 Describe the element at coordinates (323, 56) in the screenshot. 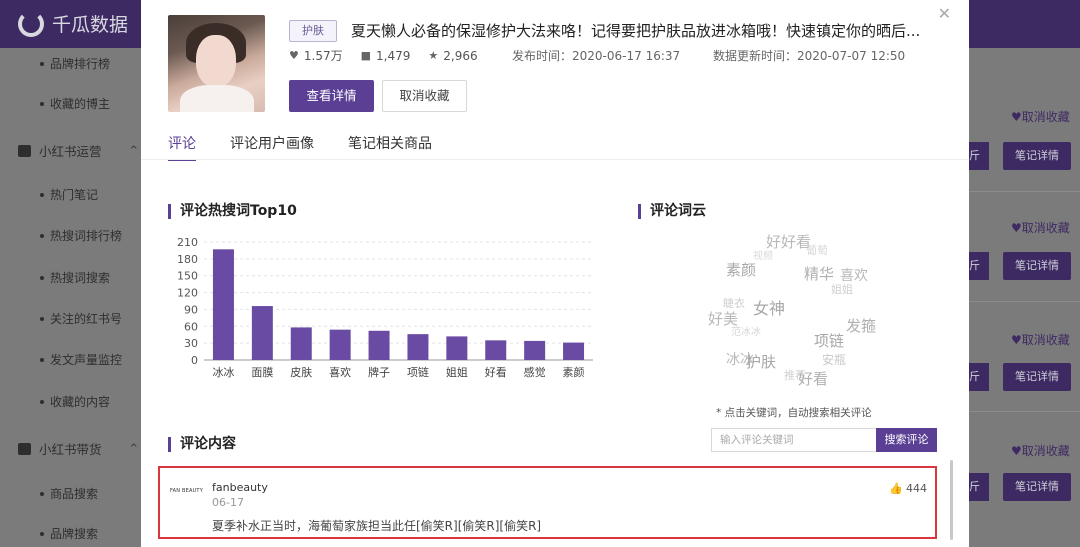

I see `likes-count: 1.57万` at that location.